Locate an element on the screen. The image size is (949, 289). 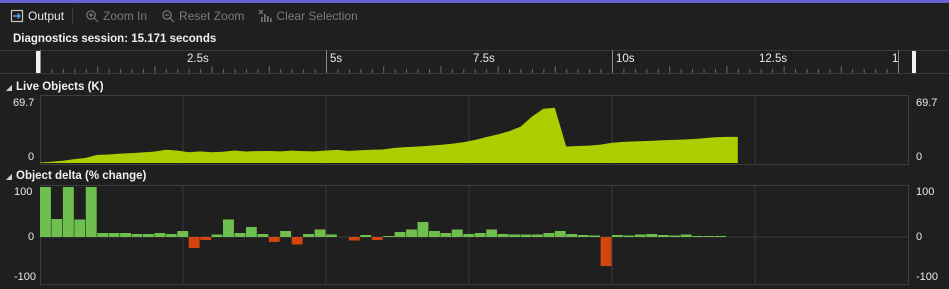
delta-ybot-left: -100 is located at coordinates (25, 277).